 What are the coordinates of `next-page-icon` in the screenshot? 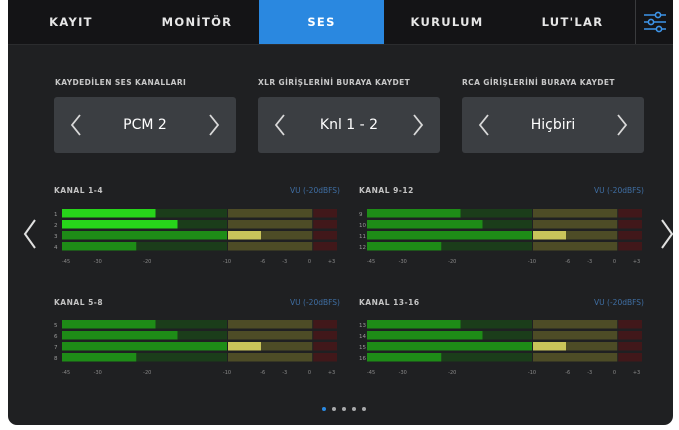 It's located at (665, 234).